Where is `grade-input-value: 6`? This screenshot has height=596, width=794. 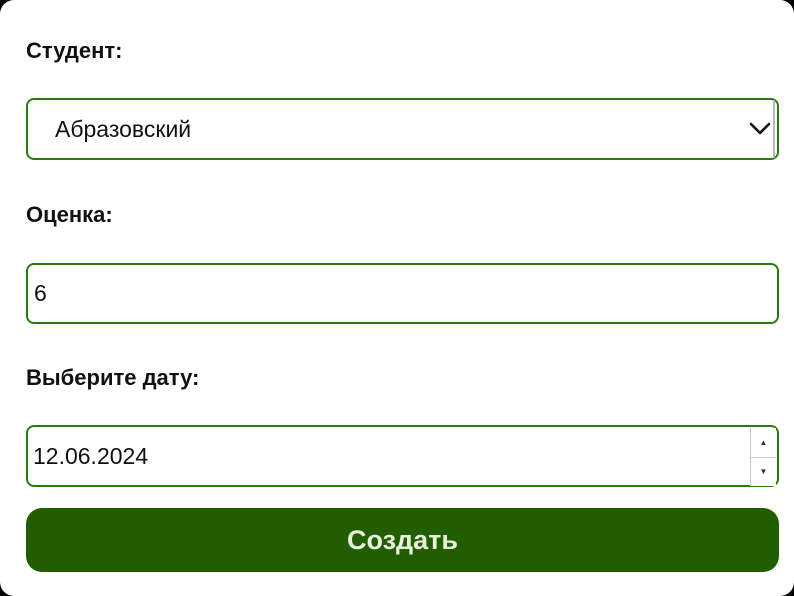
grade-input-value: 6 is located at coordinates (40, 293).